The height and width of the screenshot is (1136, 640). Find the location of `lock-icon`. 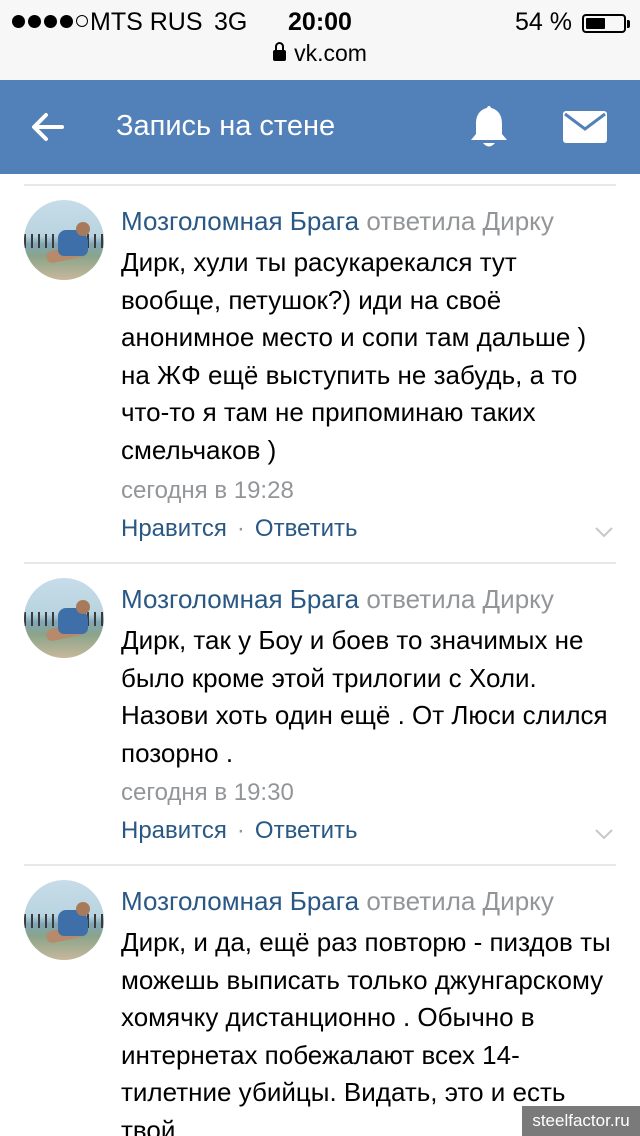

lock-icon is located at coordinates (280, 51).